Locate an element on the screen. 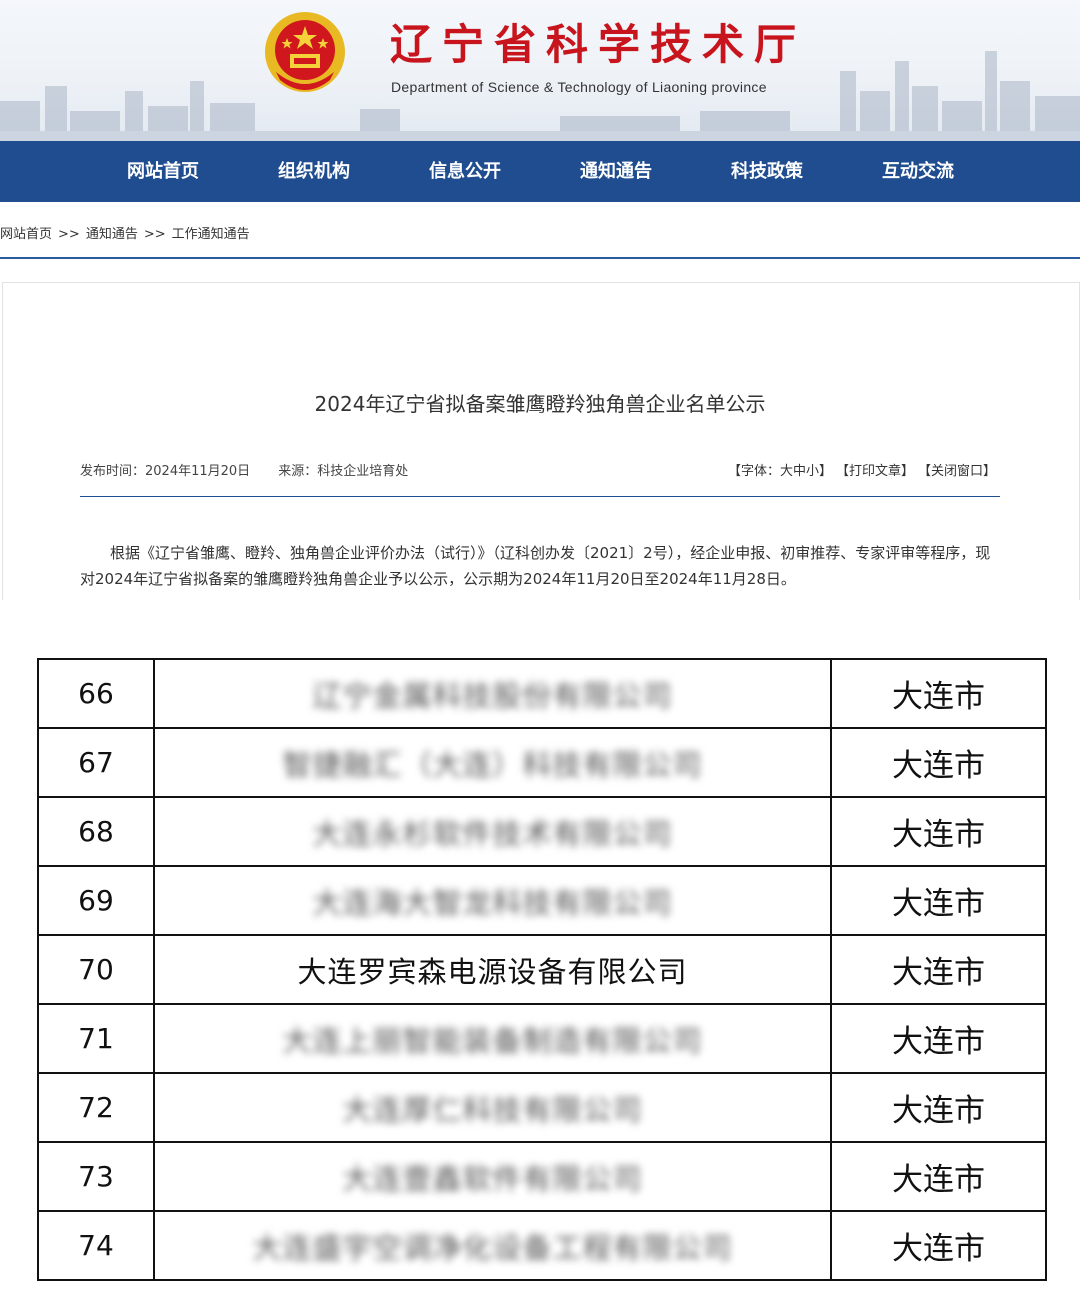 This screenshot has width=1080, height=1304. row-number: 66 is located at coordinates (96, 693).